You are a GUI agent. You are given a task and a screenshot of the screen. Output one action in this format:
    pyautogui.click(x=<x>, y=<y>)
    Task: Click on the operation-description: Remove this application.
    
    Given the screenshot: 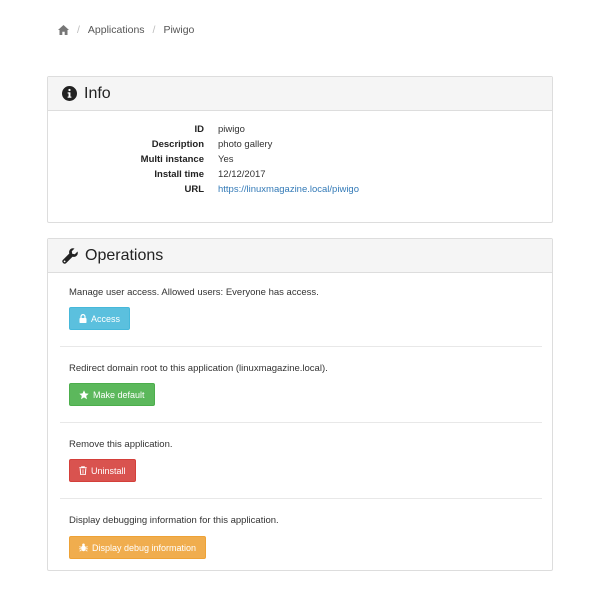 What is the action you would take?
    pyautogui.click(x=121, y=444)
    